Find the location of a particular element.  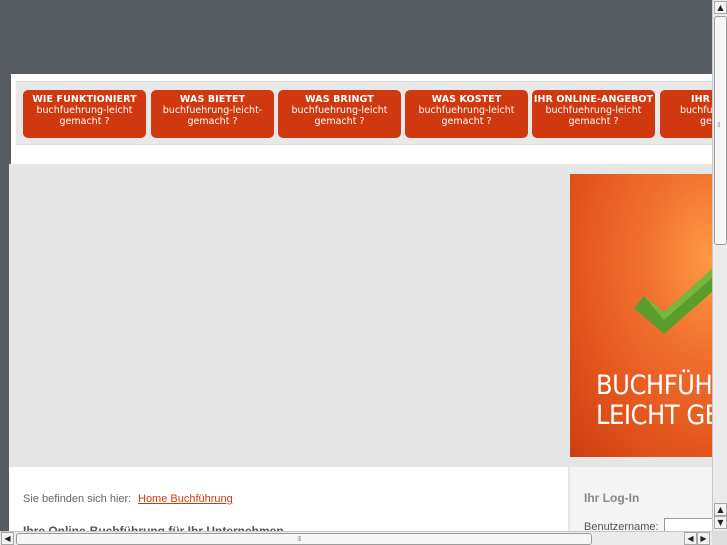

horizontal-scroll-thumb: ⁞⁞⁞ is located at coordinates (304, 539).